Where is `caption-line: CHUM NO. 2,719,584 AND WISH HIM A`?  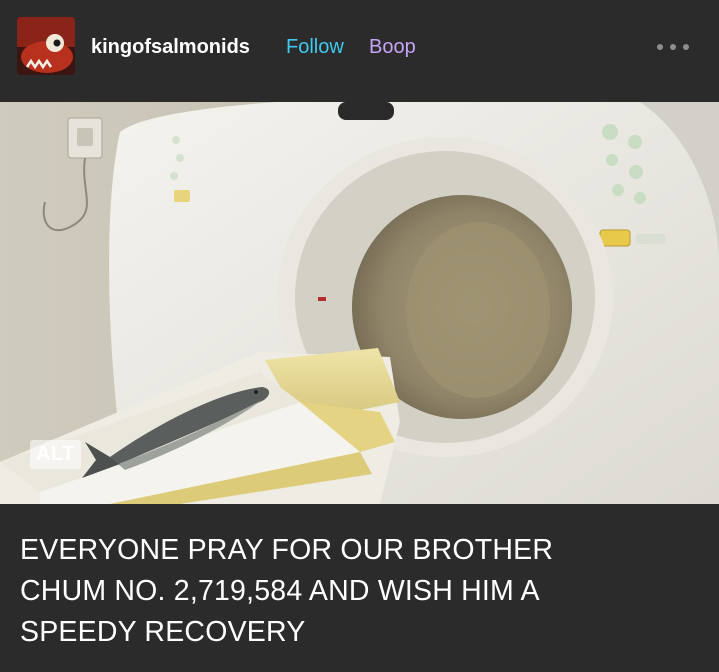 caption-line: CHUM NO. 2,719,584 AND WISH HIM A is located at coordinates (280, 591).